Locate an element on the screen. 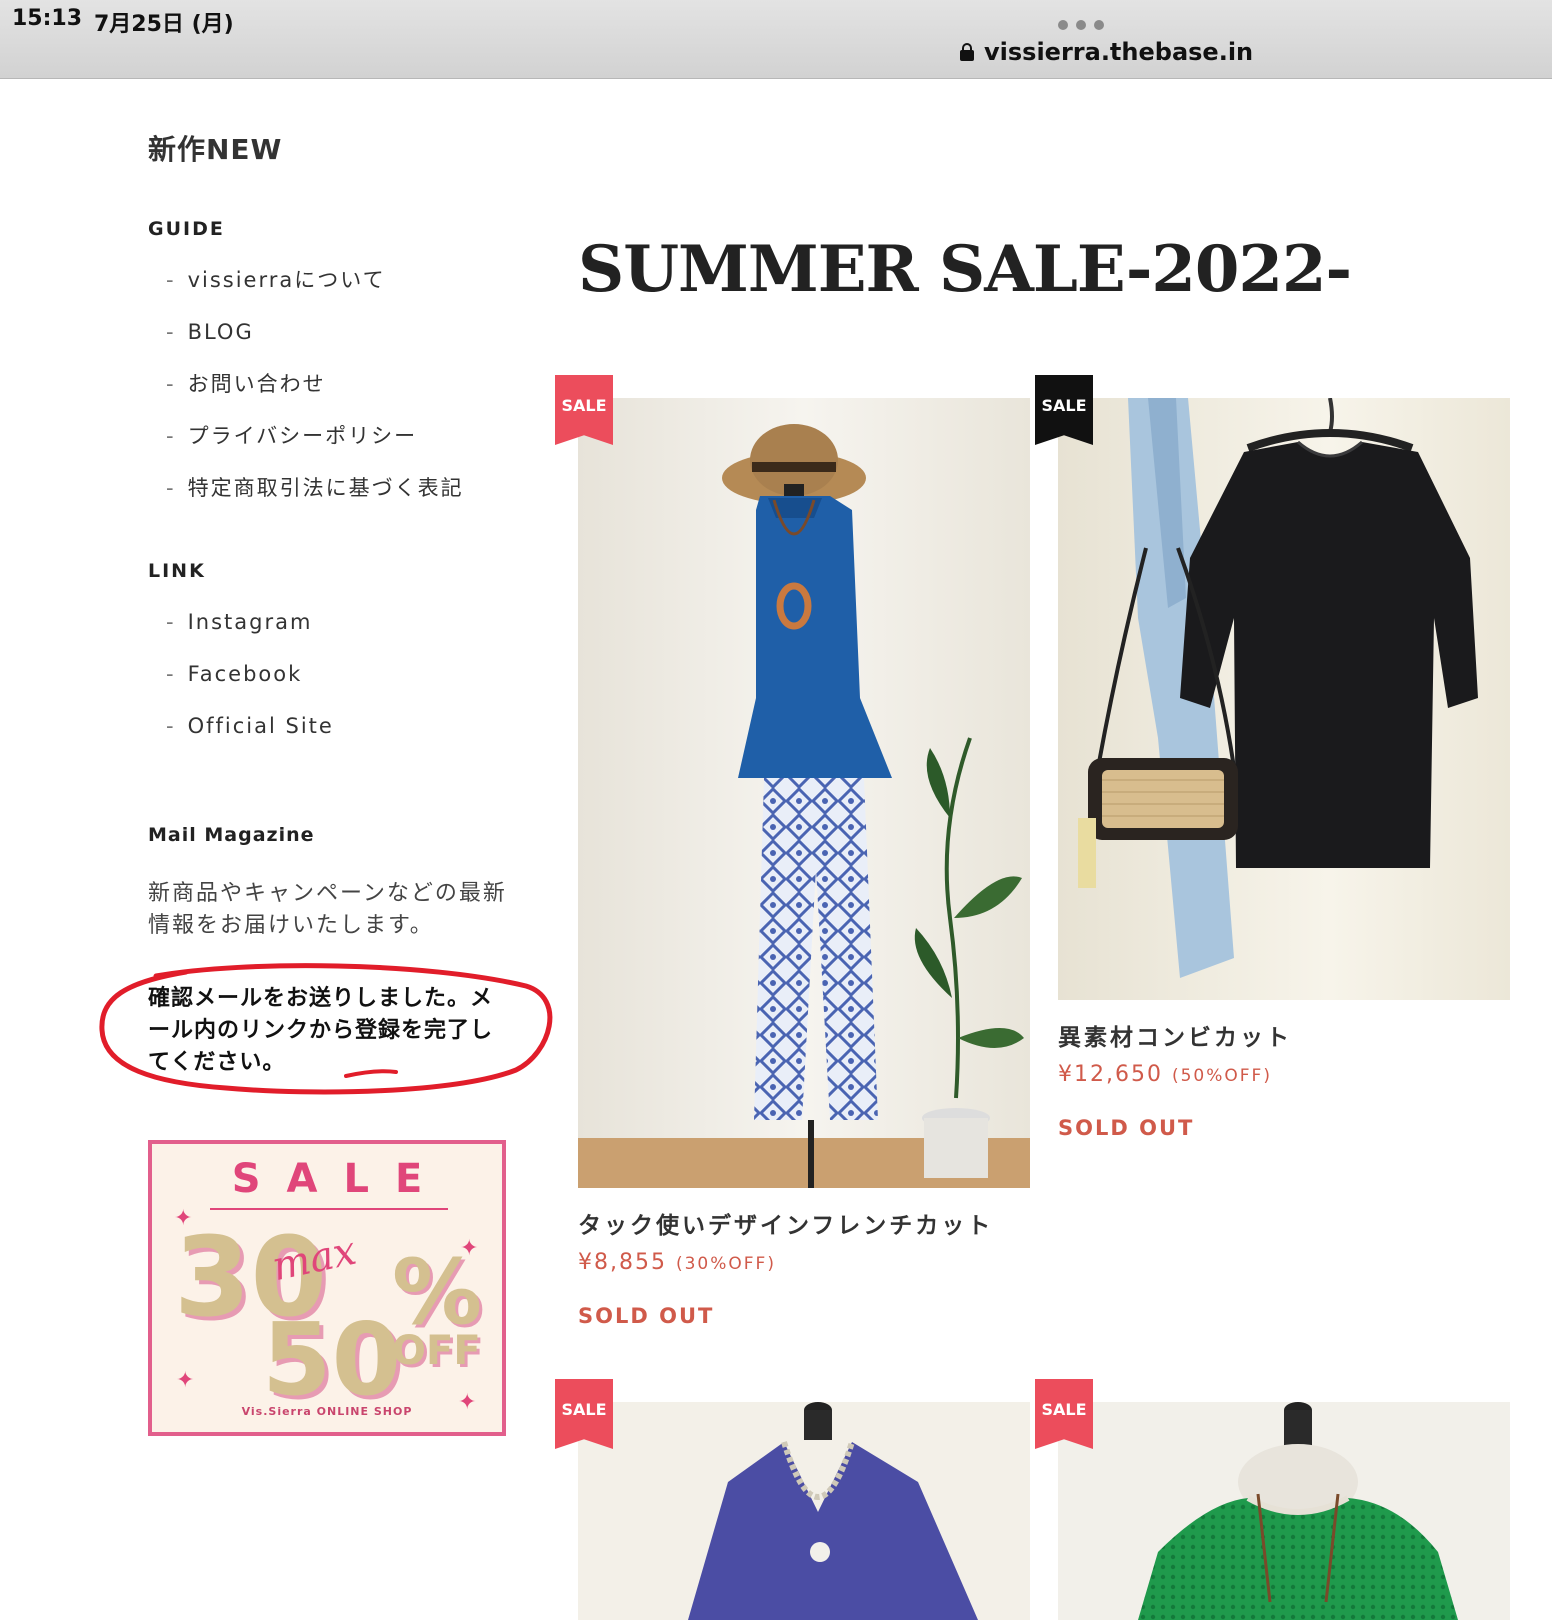 Image resolution: width=1552 pixels, height=1620 pixels. sale-banner-shop-name: Vis.Sierra ONLINE SHOP is located at coordinates (327, 1411).